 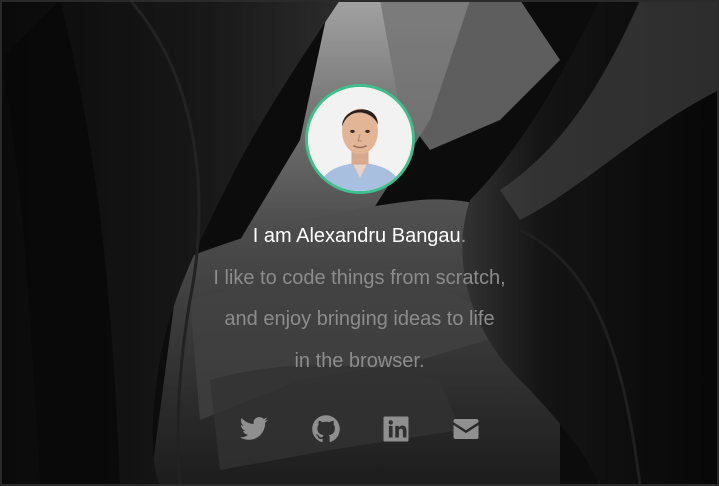 I want to click on intro-prefix: I am, so click(x=274, y=236).